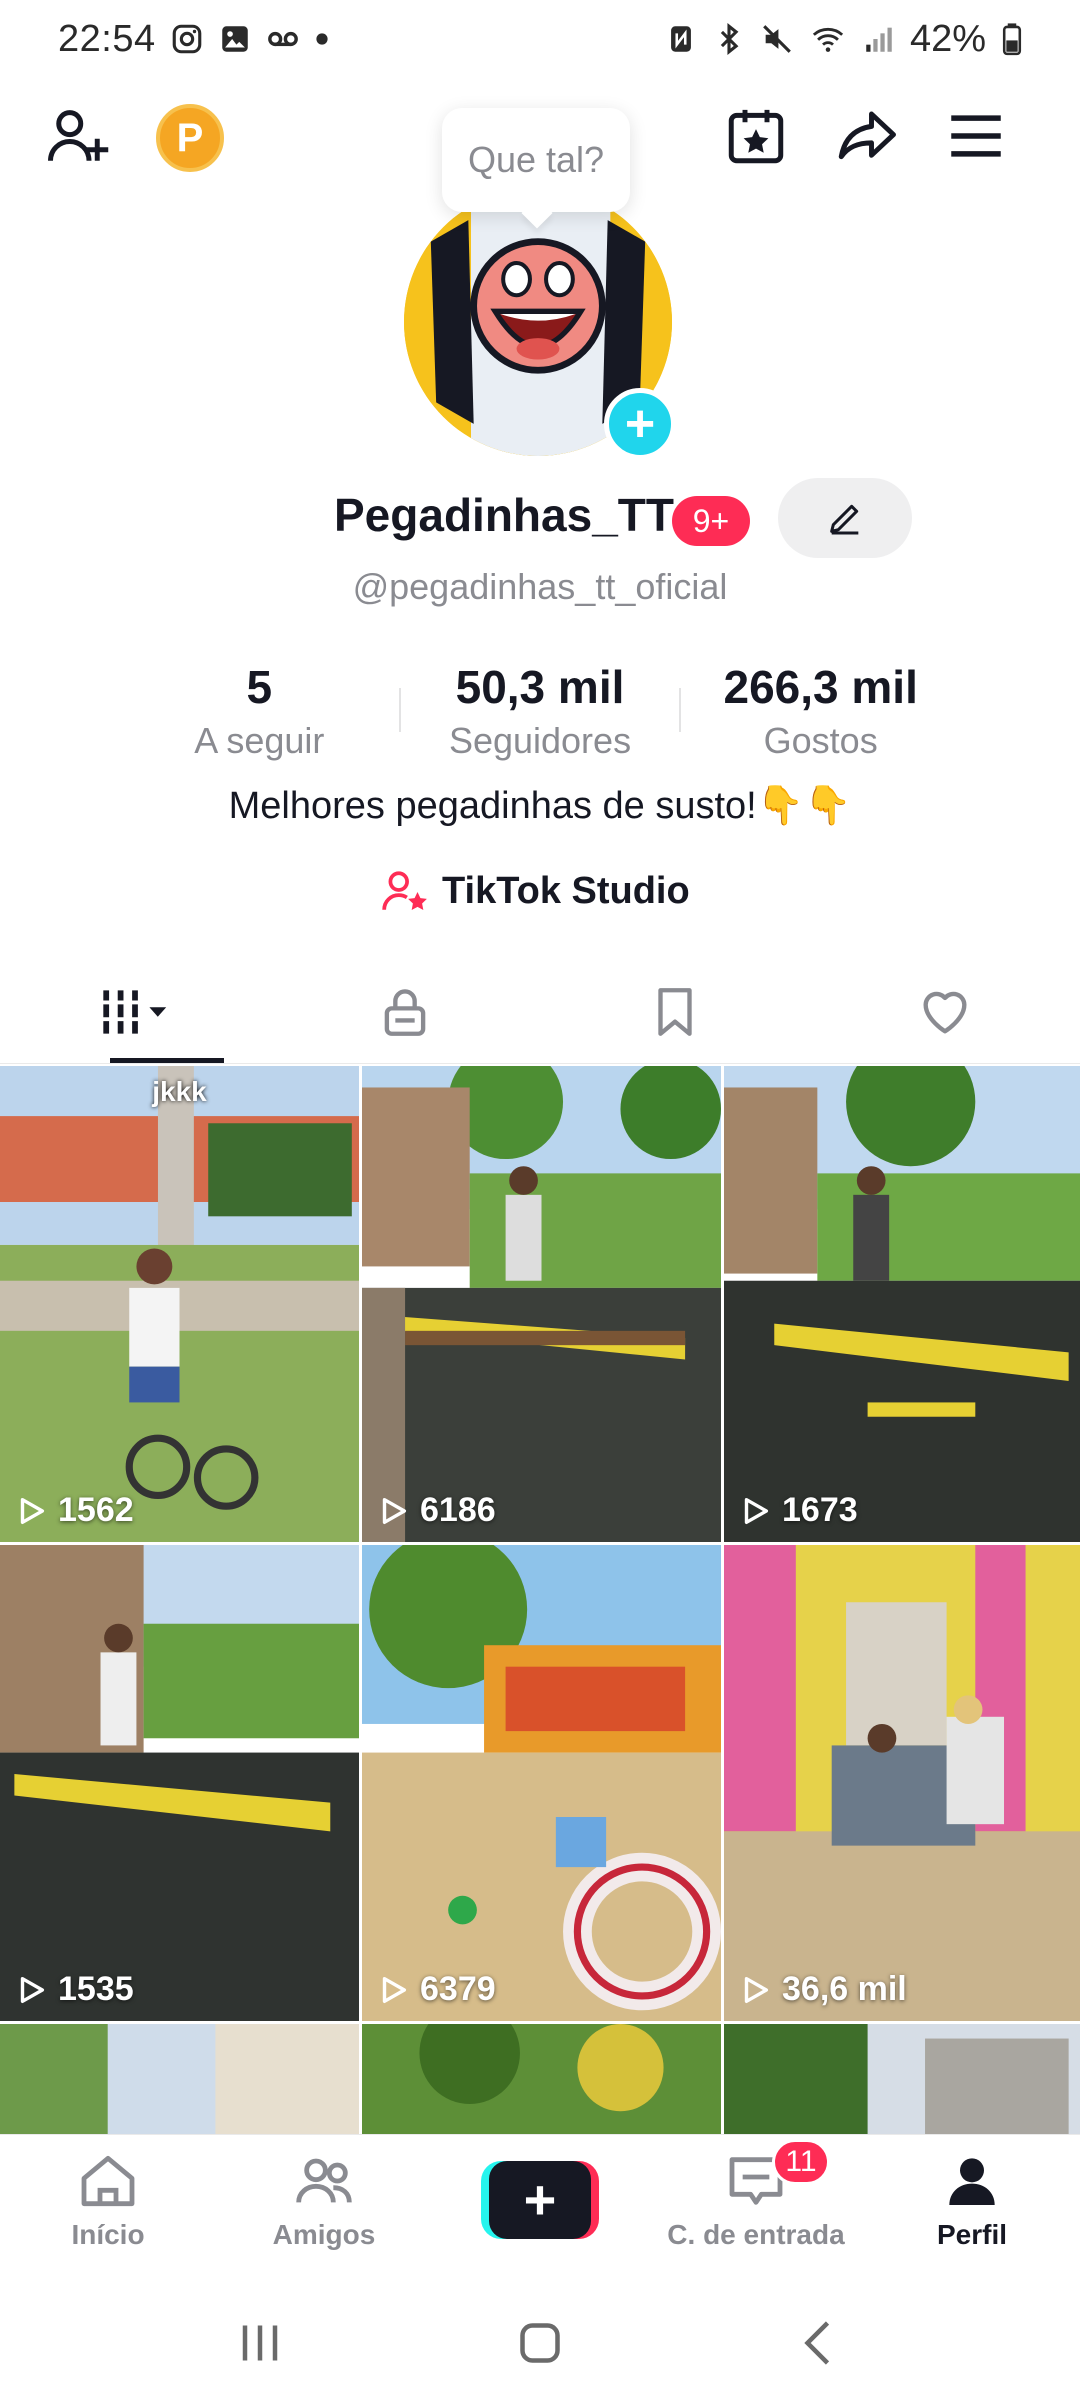  I want to click on menu-icon, so click(976, 136).